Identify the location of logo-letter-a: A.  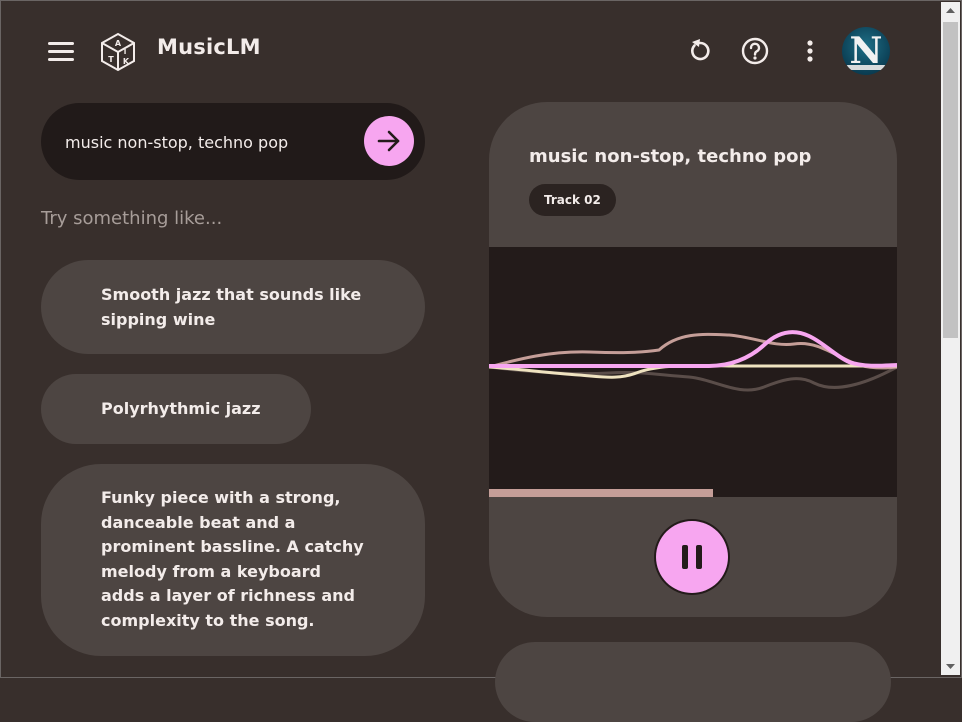
(118, 43).